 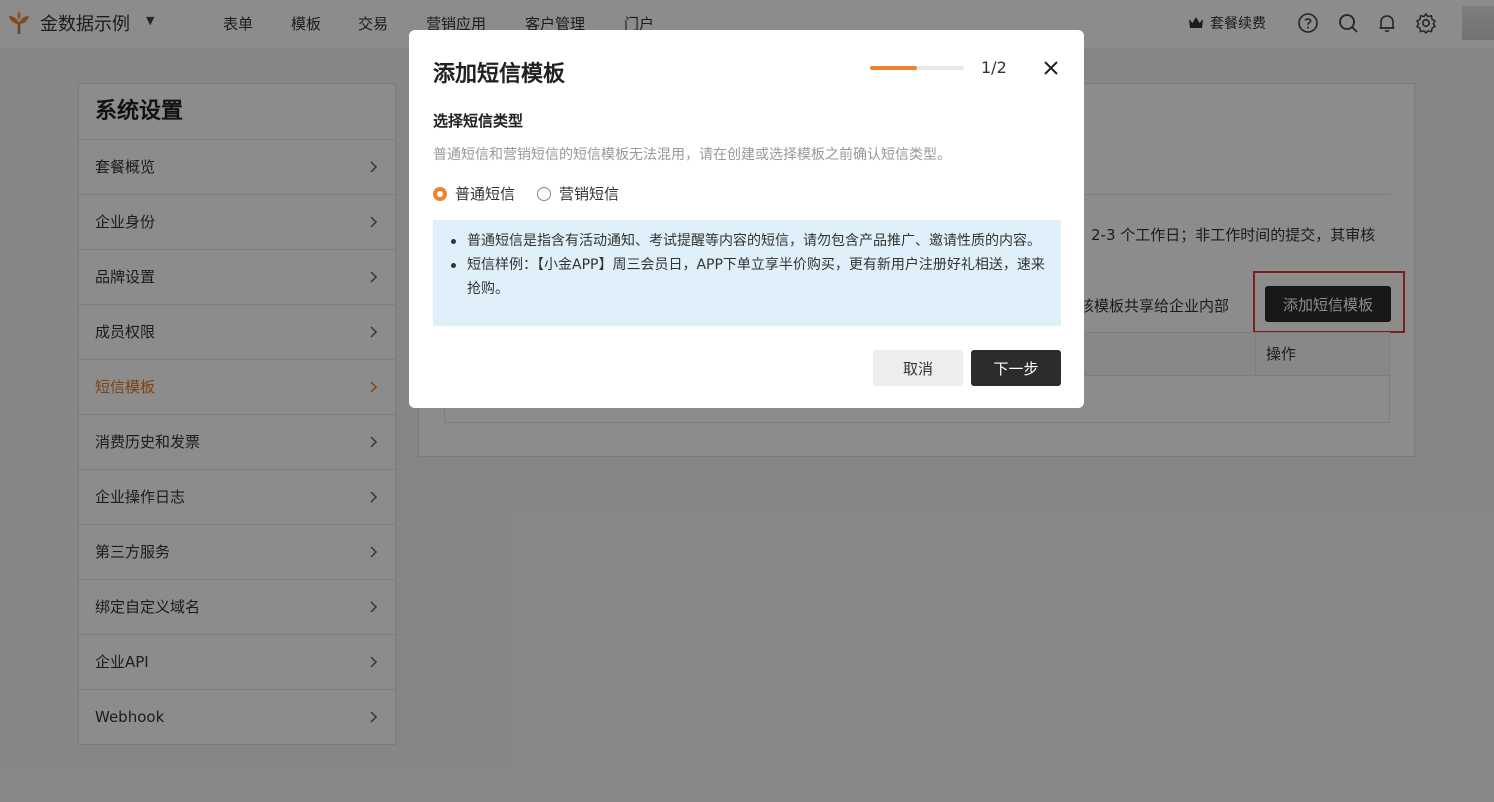 What do you see at coordinates (692, 155) in the screenshot?
I see `section-description: 普通短信和营销短信的短信模板无法混用，请在创建或选择模板之前确认短信类型。` at bounding box center [692, 155].